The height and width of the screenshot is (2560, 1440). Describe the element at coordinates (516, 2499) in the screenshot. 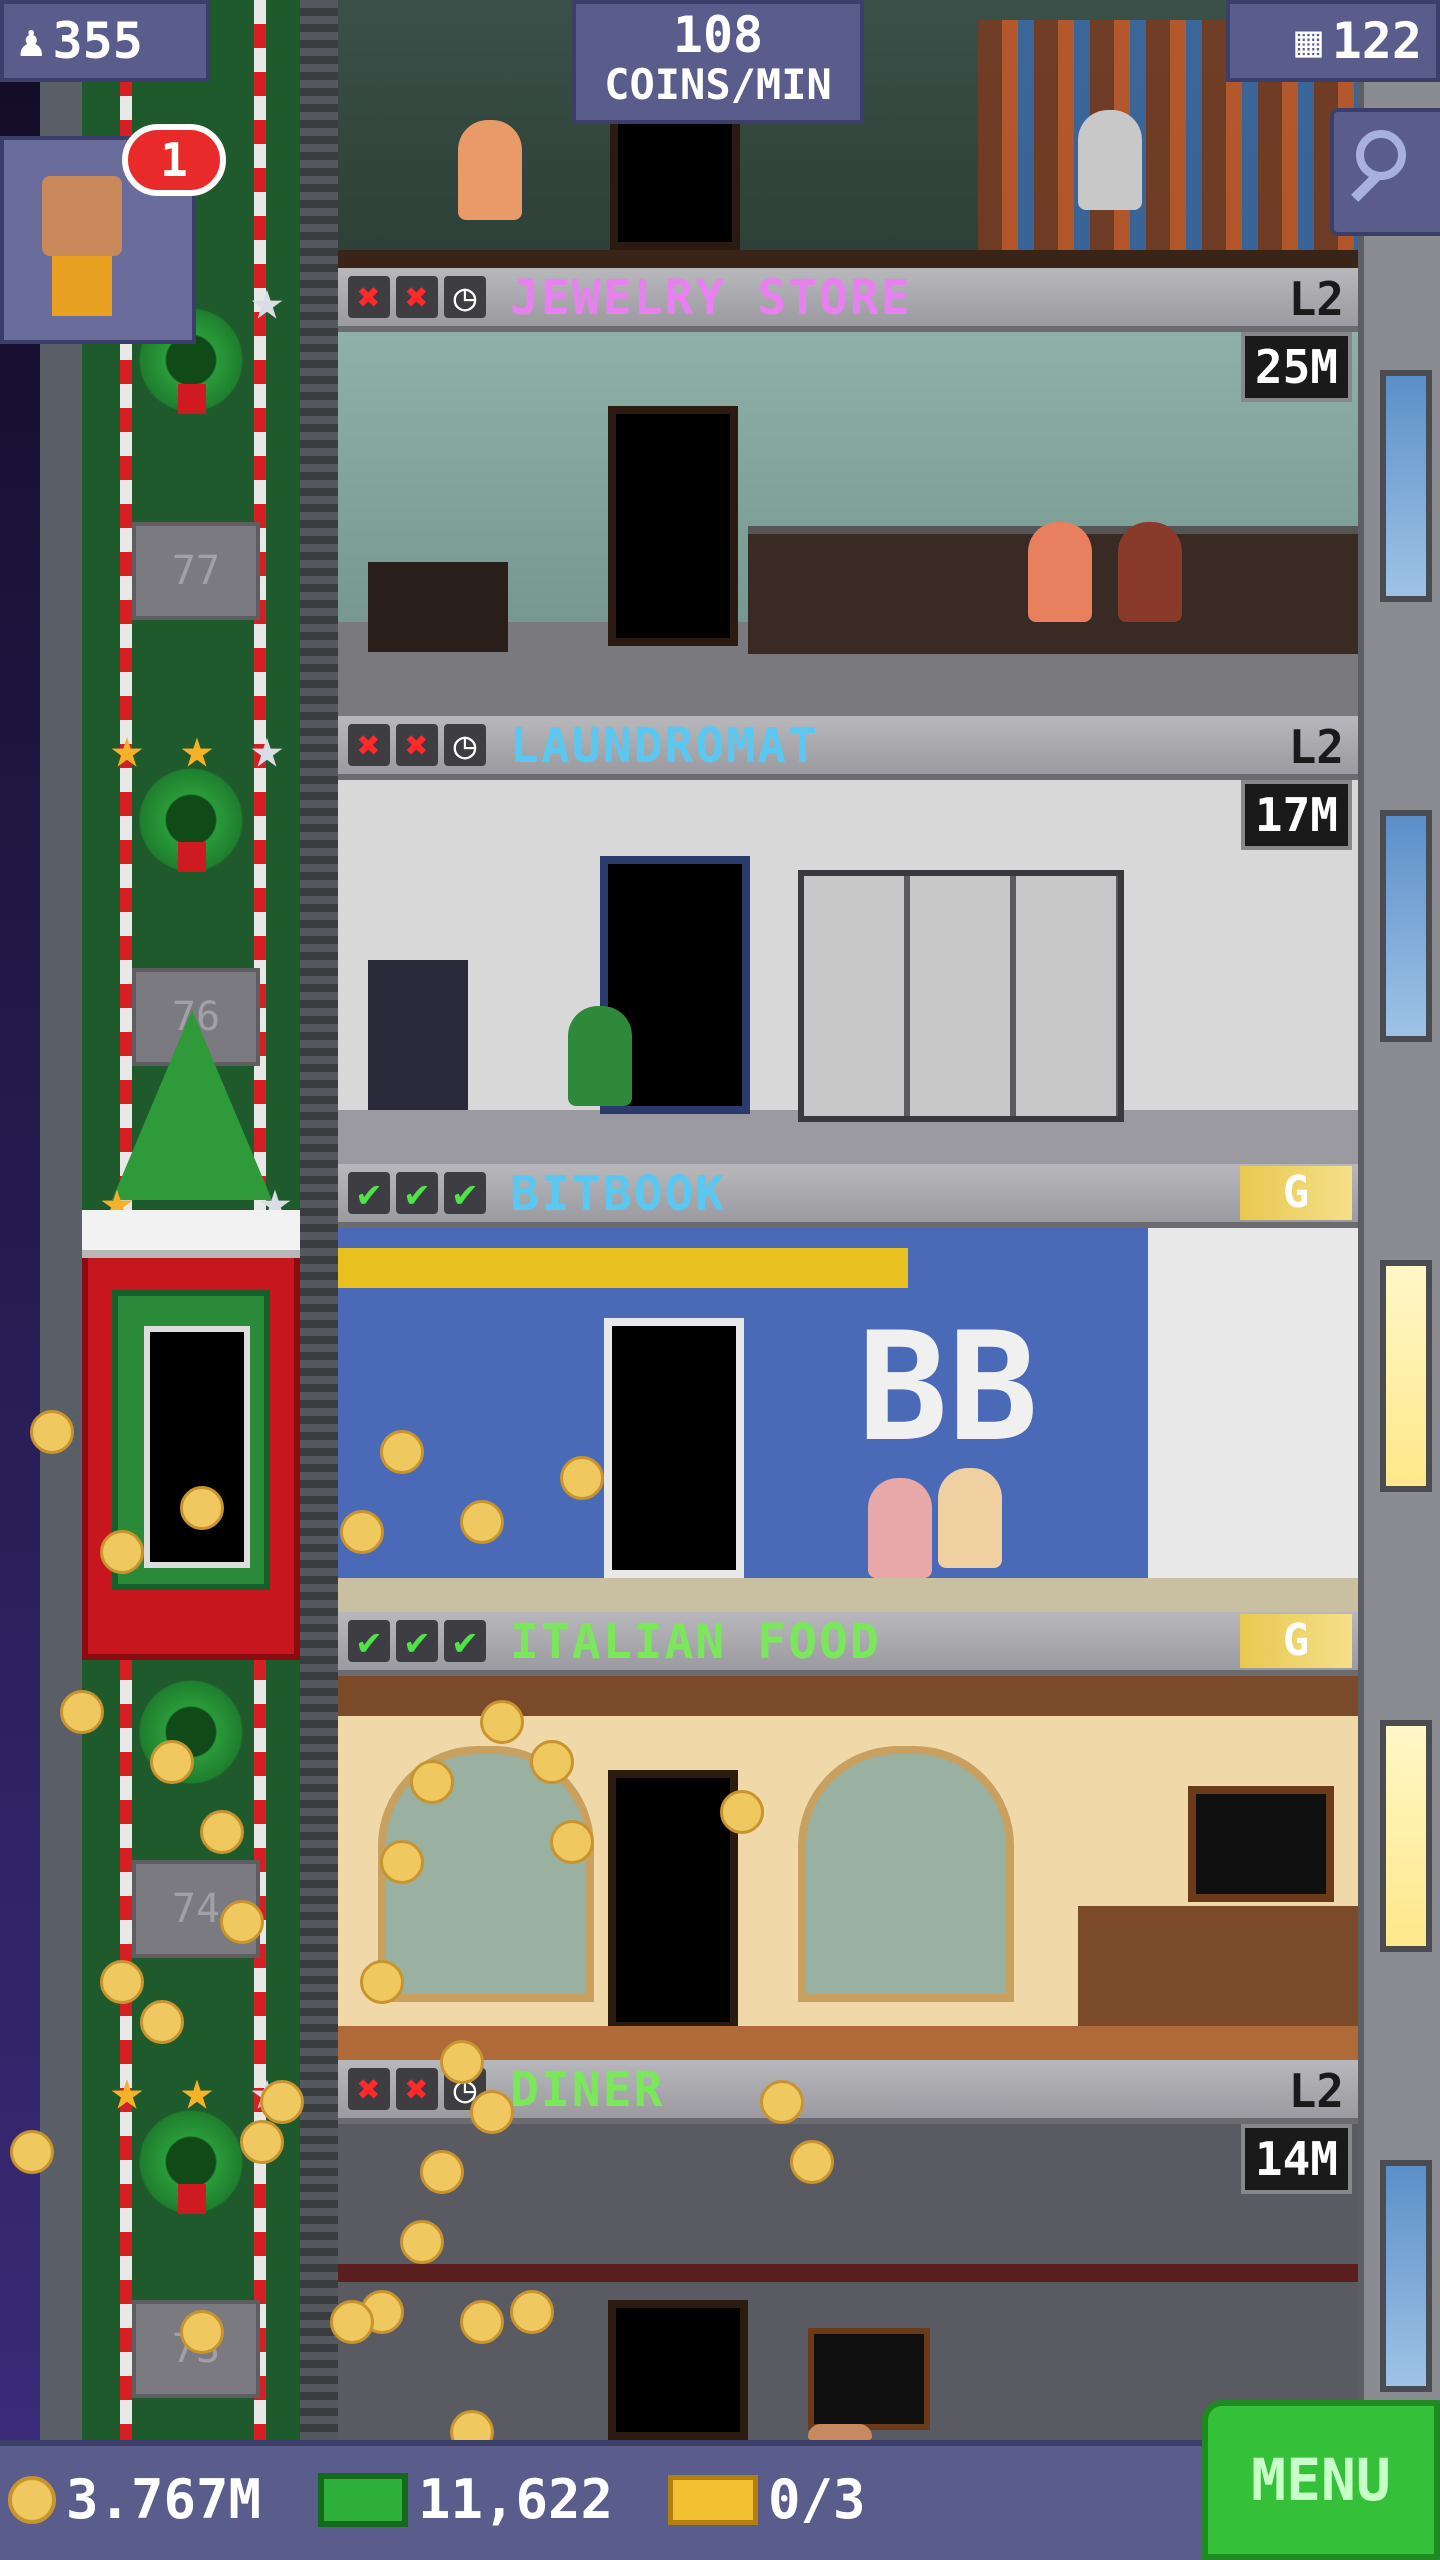

I see `bux-value: 11,622` at that location.